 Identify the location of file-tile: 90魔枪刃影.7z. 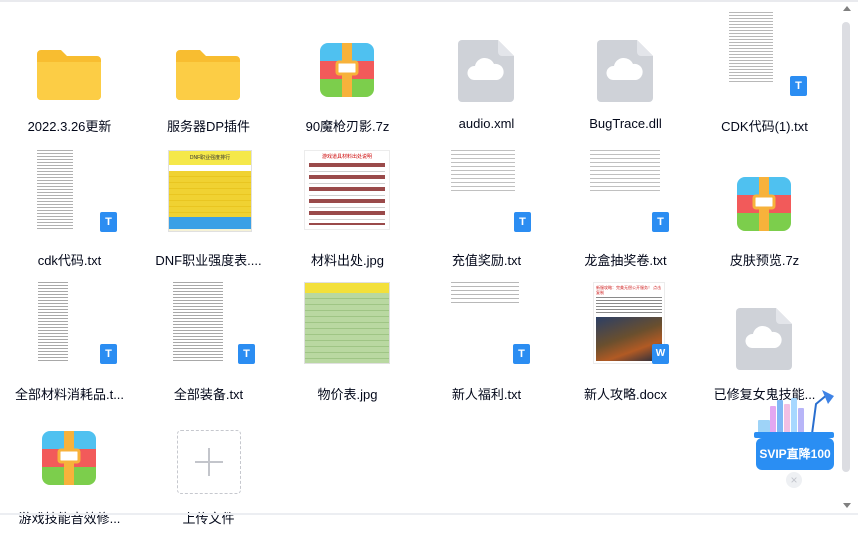
(347, 78).